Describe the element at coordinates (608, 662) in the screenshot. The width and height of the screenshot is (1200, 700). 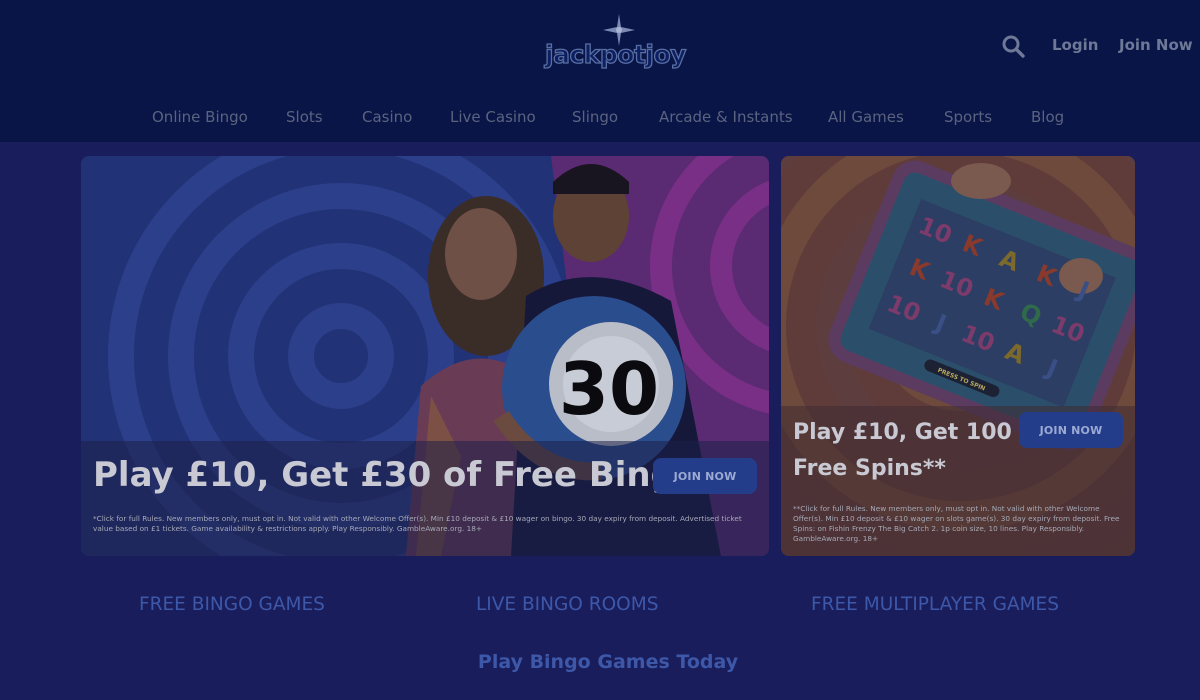
I see `section-heading: Play Bingo Games Today` at that location.